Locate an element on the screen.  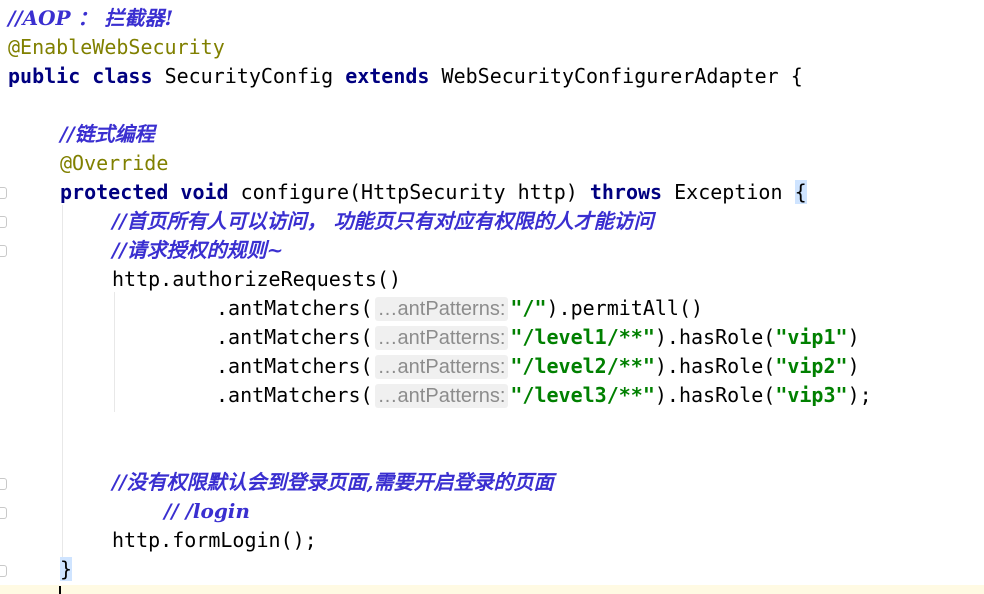
code-comment: //没有权限默认会到登录页面,需要开启登录的页面 is located at coordinates (333, 482).